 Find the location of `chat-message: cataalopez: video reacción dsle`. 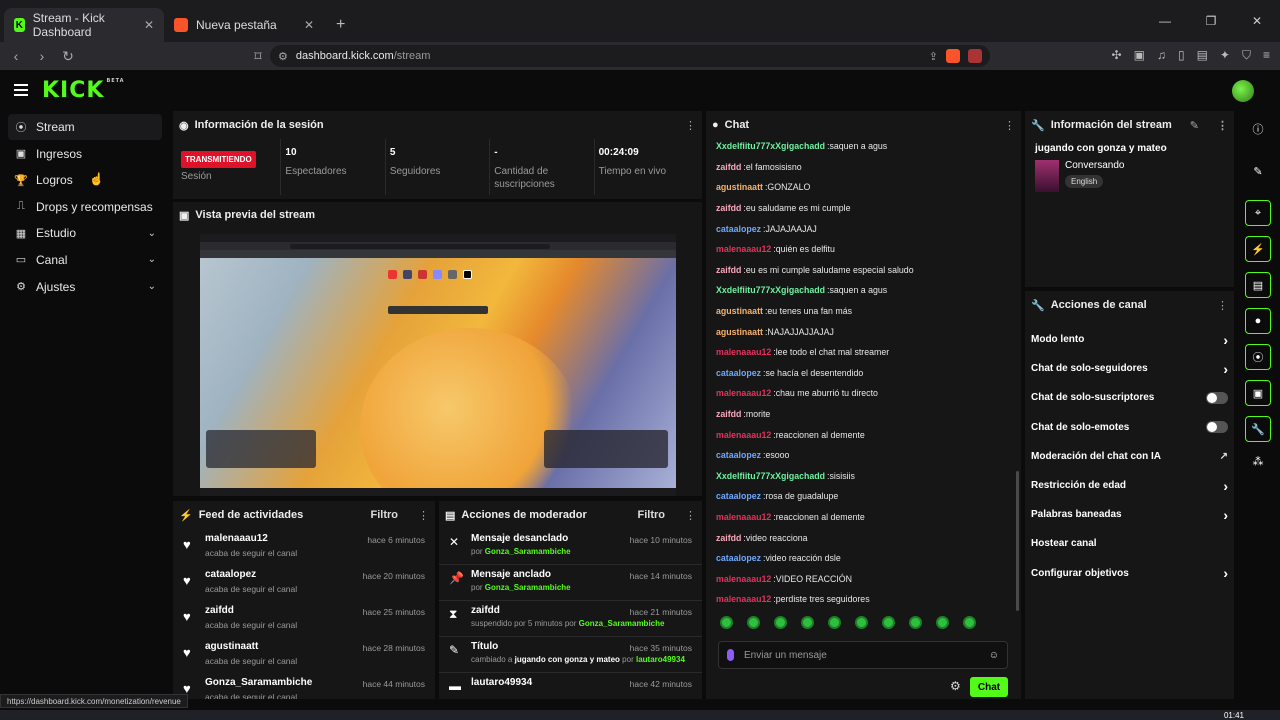

chat-message: cataalopez: video reacción dsle is located at coordinates (863, 558).